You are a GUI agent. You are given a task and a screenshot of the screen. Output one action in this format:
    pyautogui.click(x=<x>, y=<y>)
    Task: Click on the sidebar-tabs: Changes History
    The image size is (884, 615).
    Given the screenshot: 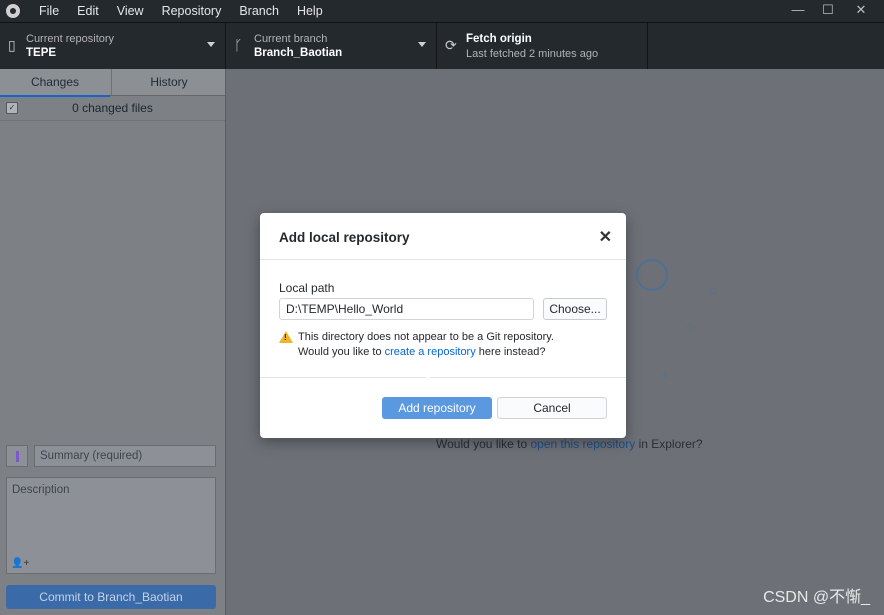 What is the action you would take?
    pyautogui.click(x=113, y=83)
    